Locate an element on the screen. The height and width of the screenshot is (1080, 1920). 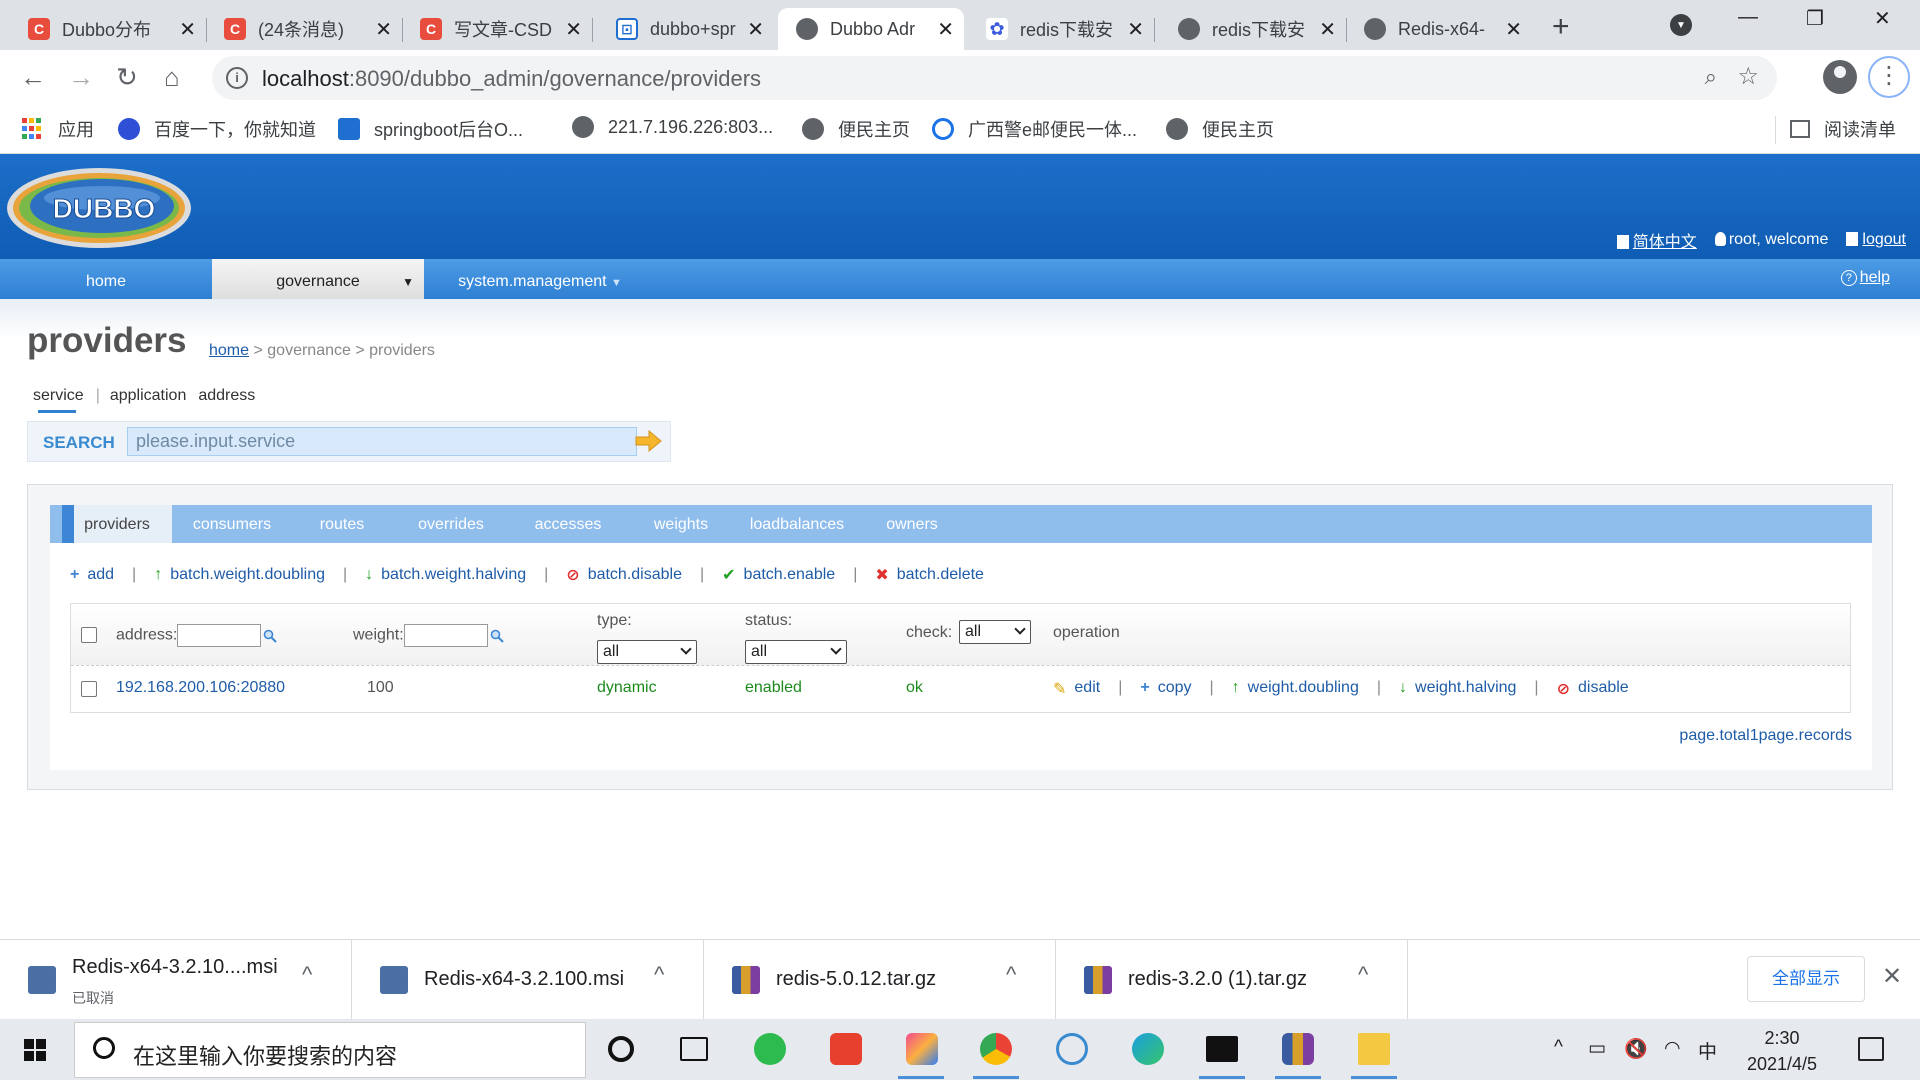
browser-tab: ⊡ dubbo+spr ✕ is located at coordinates (686, 29).